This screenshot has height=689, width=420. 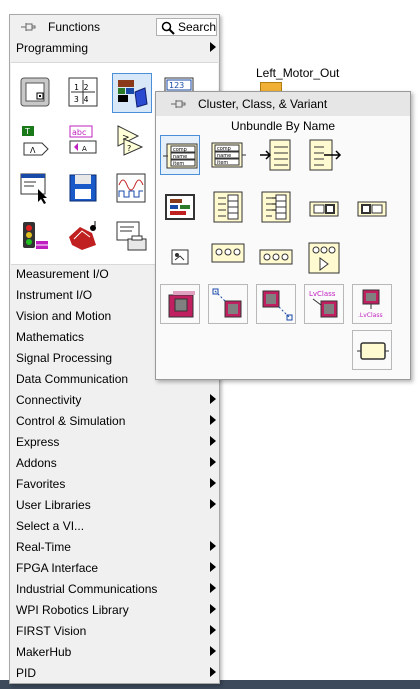 What do you see at coordinates (180, 258) in the screenshot?
I see `variant-constant-icon` at bounding box center [180, 258].